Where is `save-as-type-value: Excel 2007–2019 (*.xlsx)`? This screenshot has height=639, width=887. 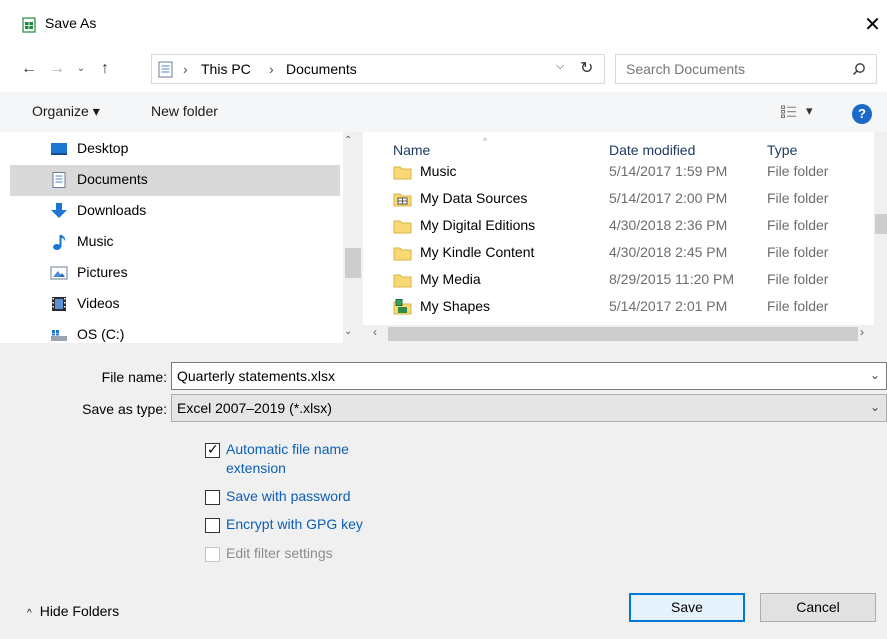 save-as-type-value: Excel 2007–2019 (*.xlsx) is located at coordinates (254, 408).